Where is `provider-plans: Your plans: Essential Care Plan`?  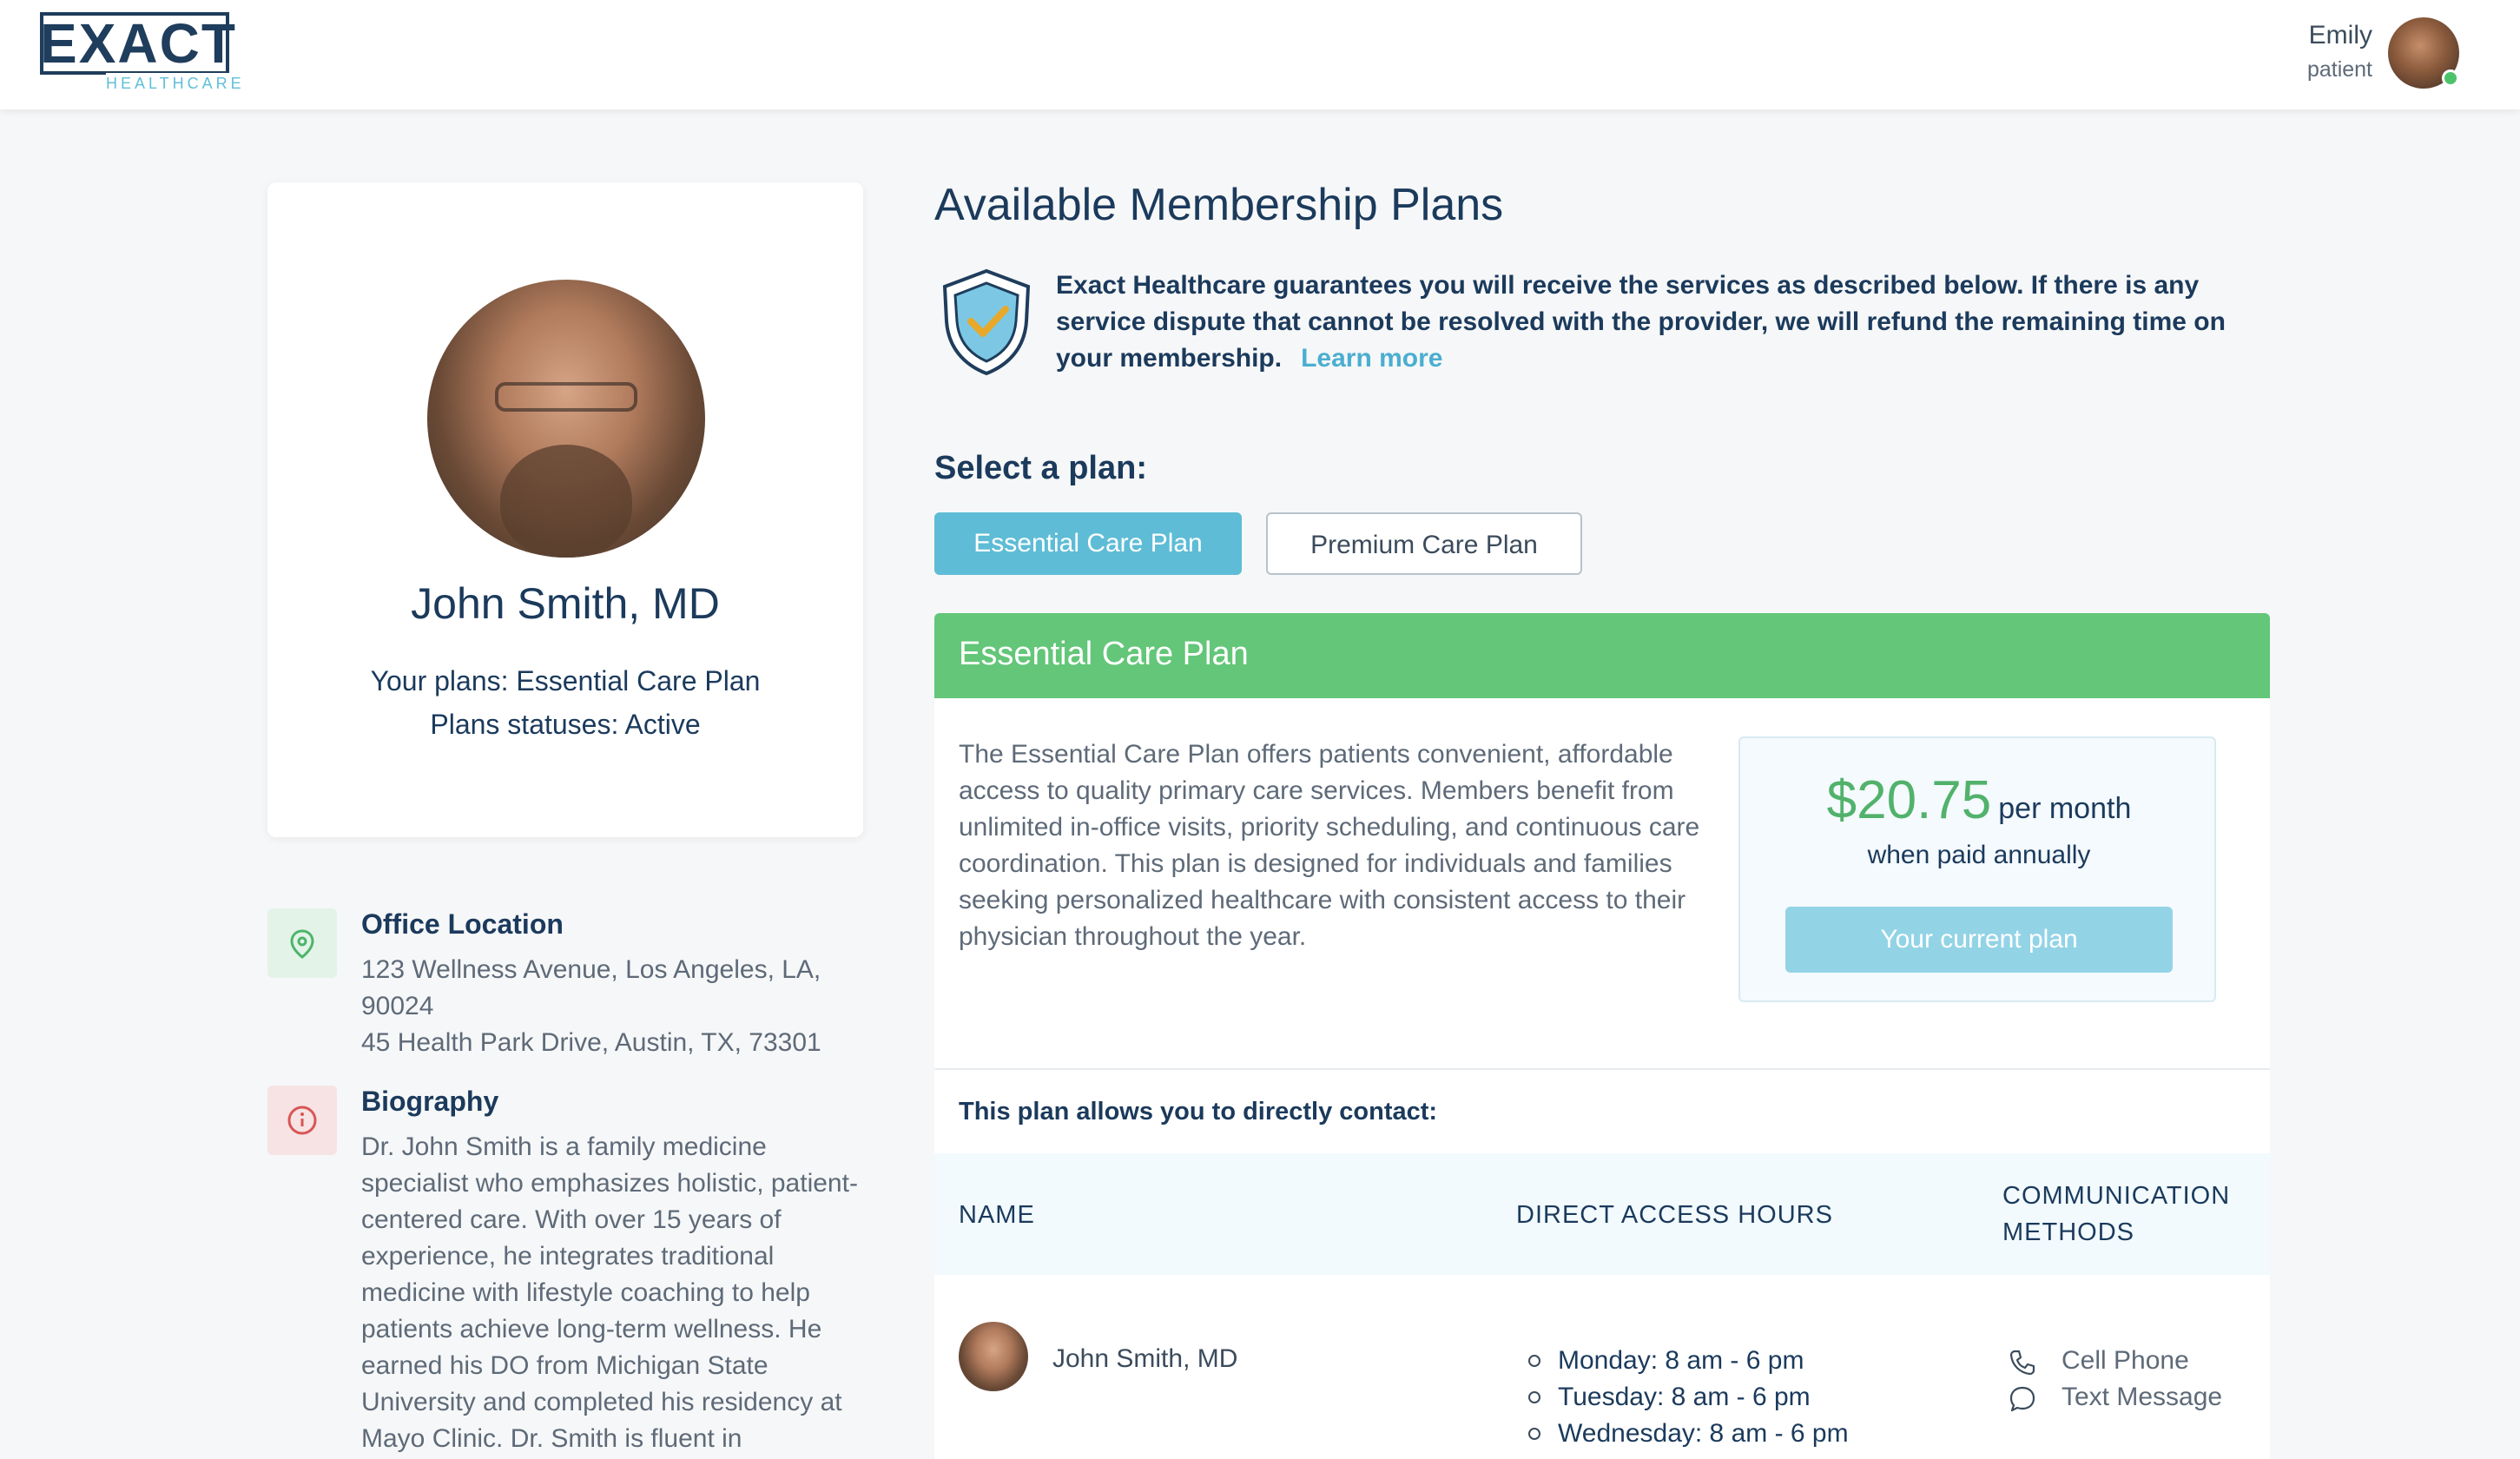 provider-plans: Your plans: Essential Care Plan is located at coordinates (565, 680).